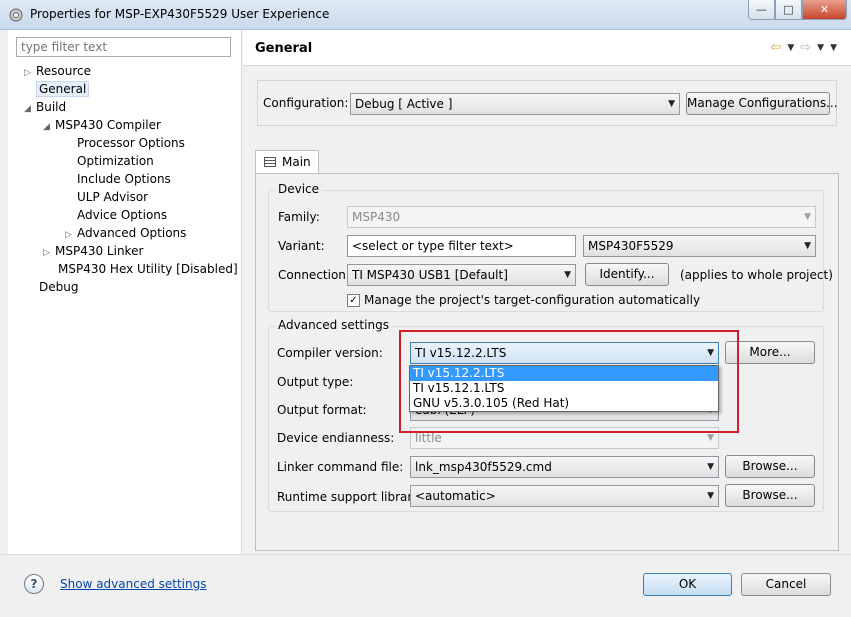 The width and height of the screenshot is (851, 617). Describe the element at coordinates (336, 438) in the screenshot. I see `device-endianness-label: Device endianness:` at that location.